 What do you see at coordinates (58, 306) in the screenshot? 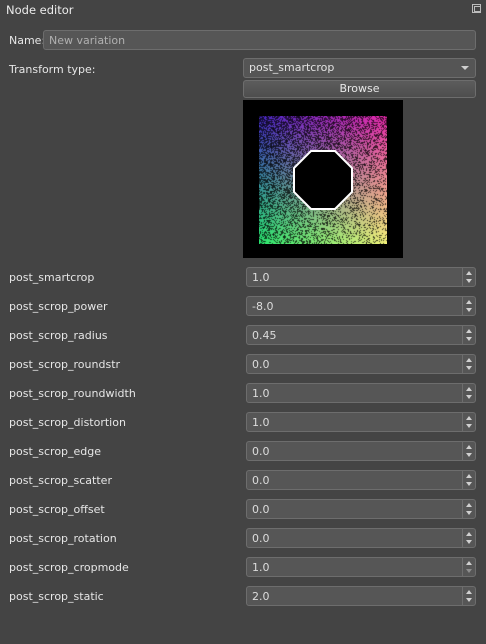
I see `param-label: post_scrop_power` at bounding box center [58, 306].